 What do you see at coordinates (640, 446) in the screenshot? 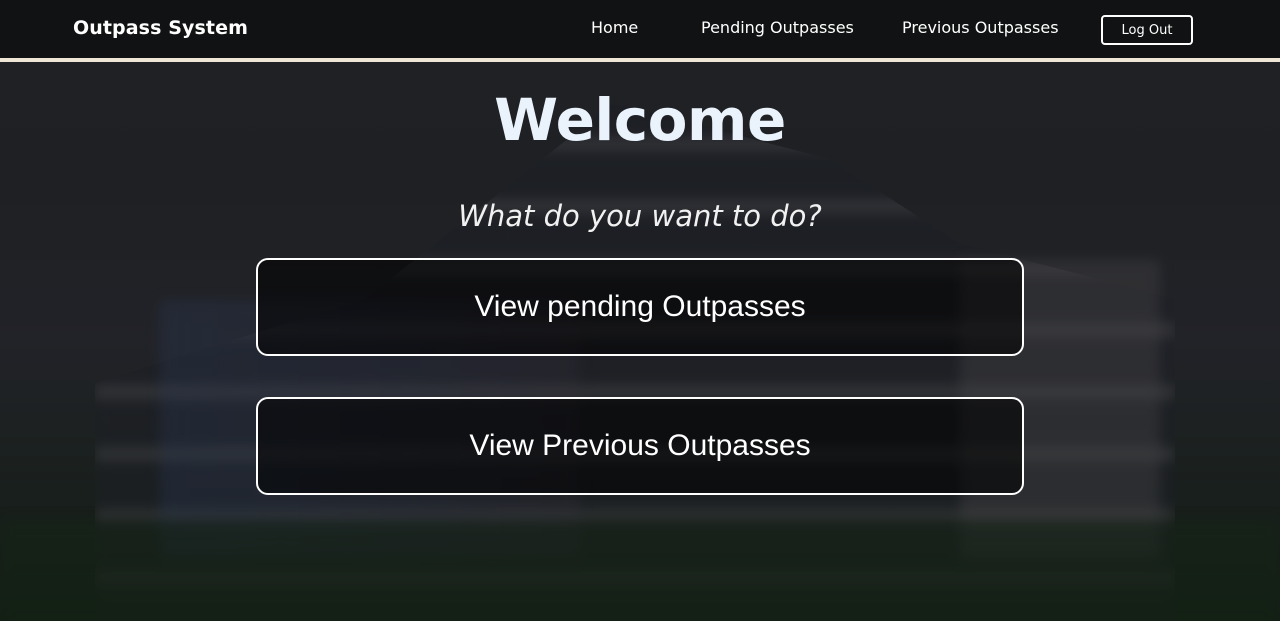
I see `view-previous-outpasses-button: View Previous Outpasses` at bounding box center [640, 446].